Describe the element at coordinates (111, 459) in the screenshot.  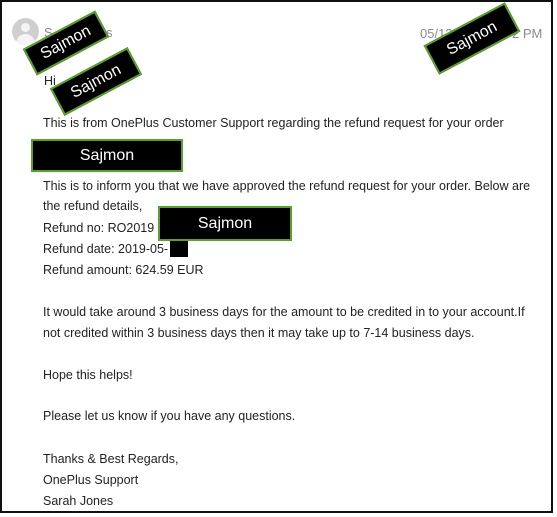
I see `closing-line-1: Thanks & Best Regards,` at that location.